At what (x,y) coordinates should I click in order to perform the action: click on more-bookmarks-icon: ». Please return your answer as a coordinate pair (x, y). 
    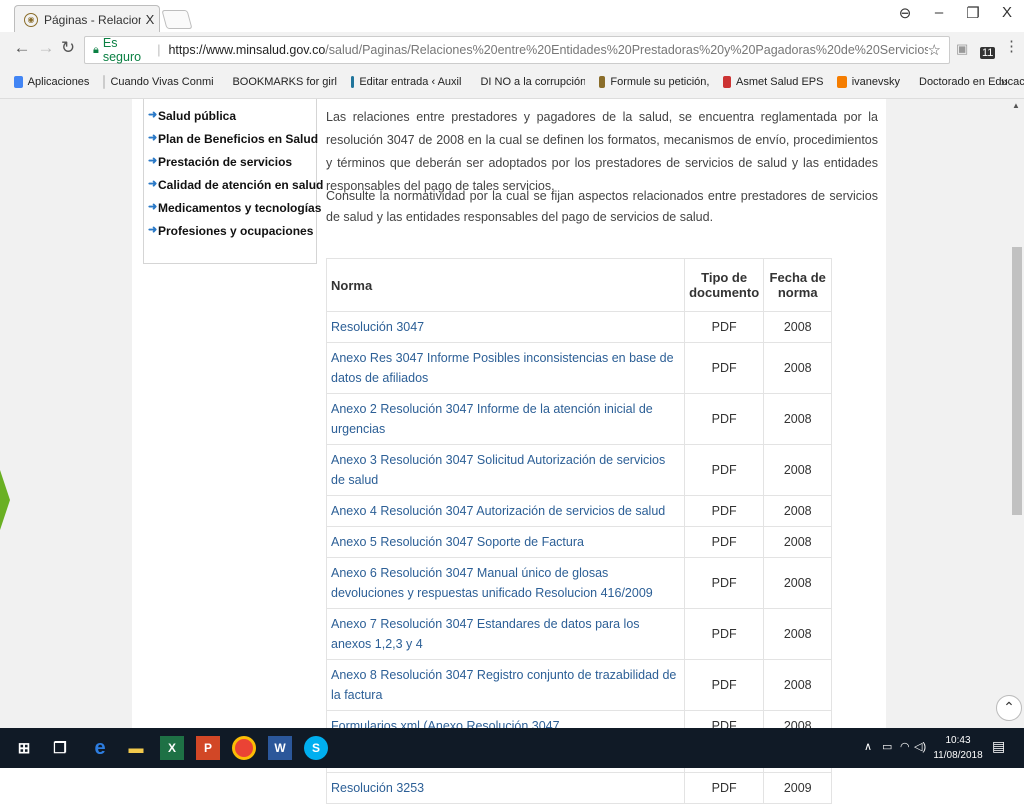
    Looking at the image, I should click on (1004, 81).